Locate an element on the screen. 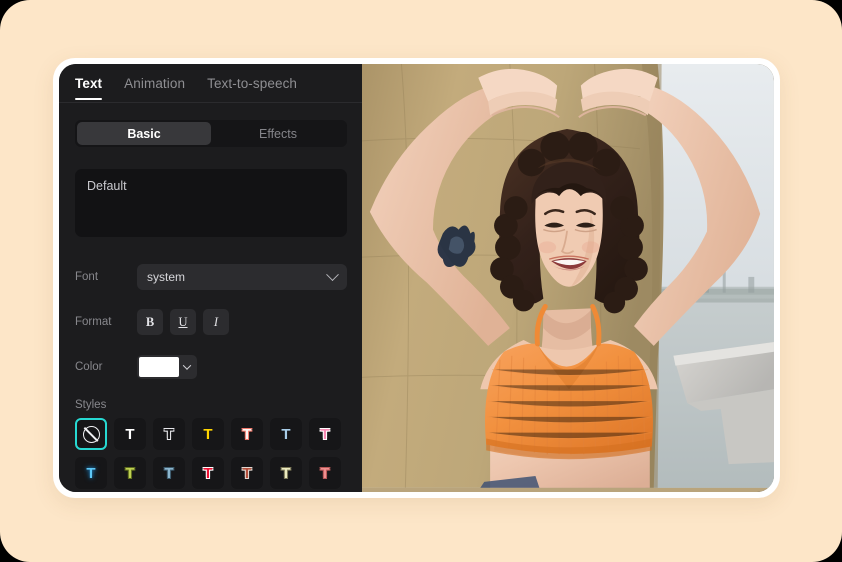 The image size is (842, 562). style-yellow: T is located at coordinates (208, 434).